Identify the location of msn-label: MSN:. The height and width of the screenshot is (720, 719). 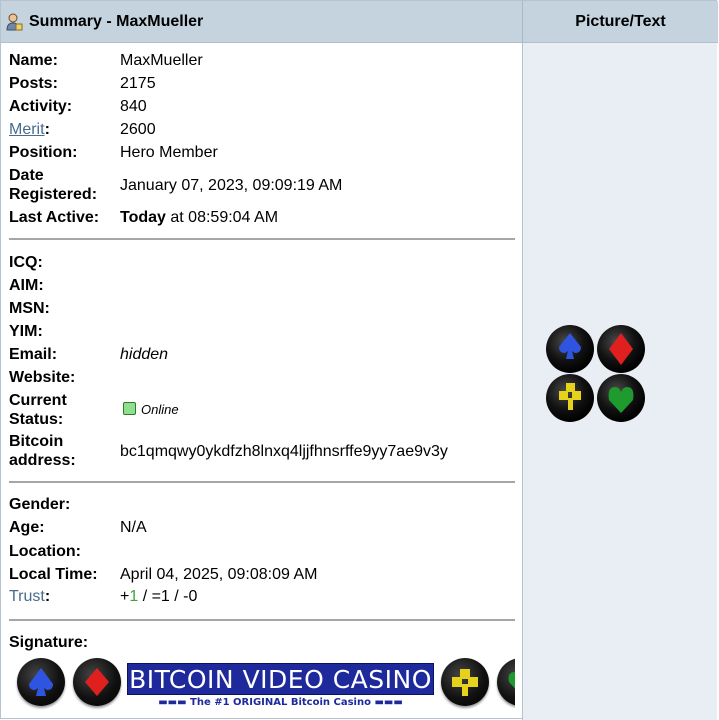
(29, 308).